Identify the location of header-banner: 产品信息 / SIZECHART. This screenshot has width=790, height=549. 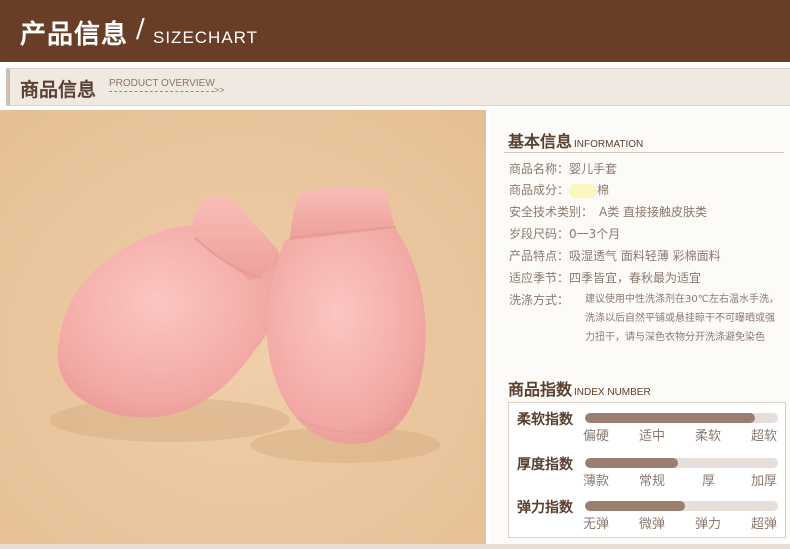
(395, 31).